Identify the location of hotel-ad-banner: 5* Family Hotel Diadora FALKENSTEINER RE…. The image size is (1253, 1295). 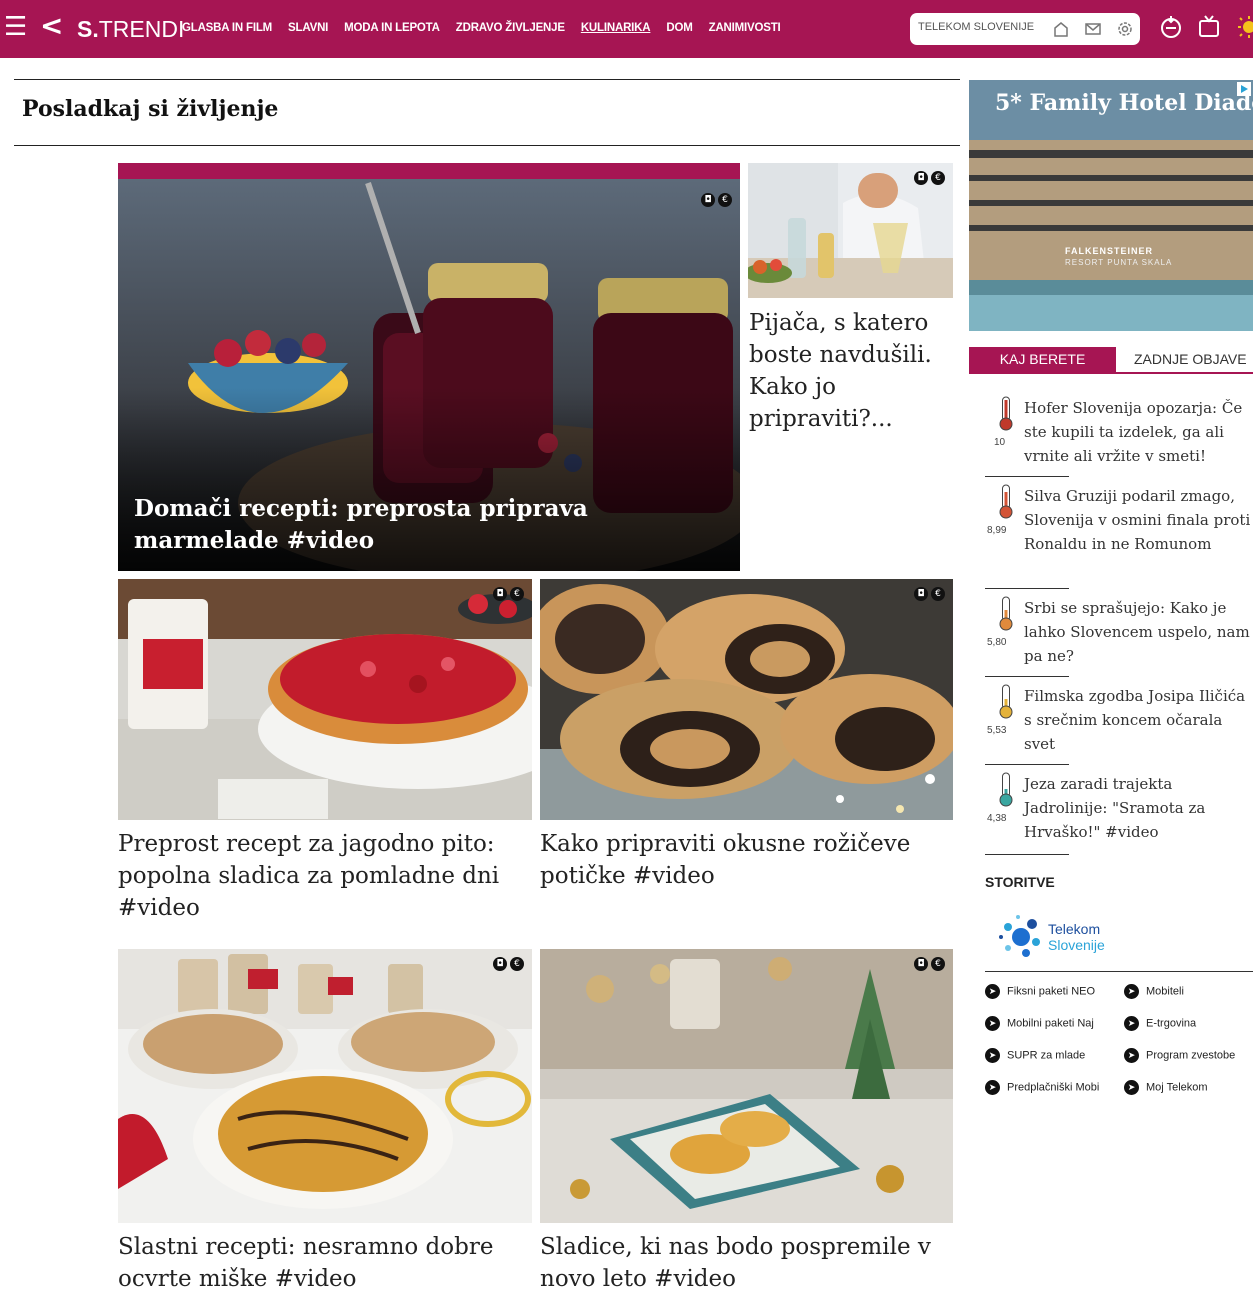
(1111, 205).